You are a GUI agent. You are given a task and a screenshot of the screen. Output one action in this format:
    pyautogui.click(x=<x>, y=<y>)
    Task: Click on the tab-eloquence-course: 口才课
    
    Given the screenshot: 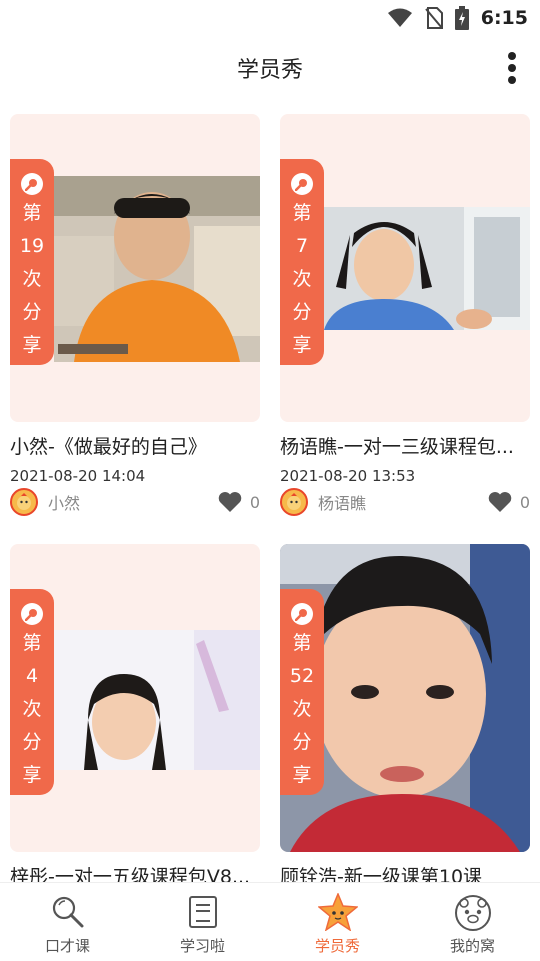 What is the action you would take?
    pyautogui.click(x=67, y=922)
    